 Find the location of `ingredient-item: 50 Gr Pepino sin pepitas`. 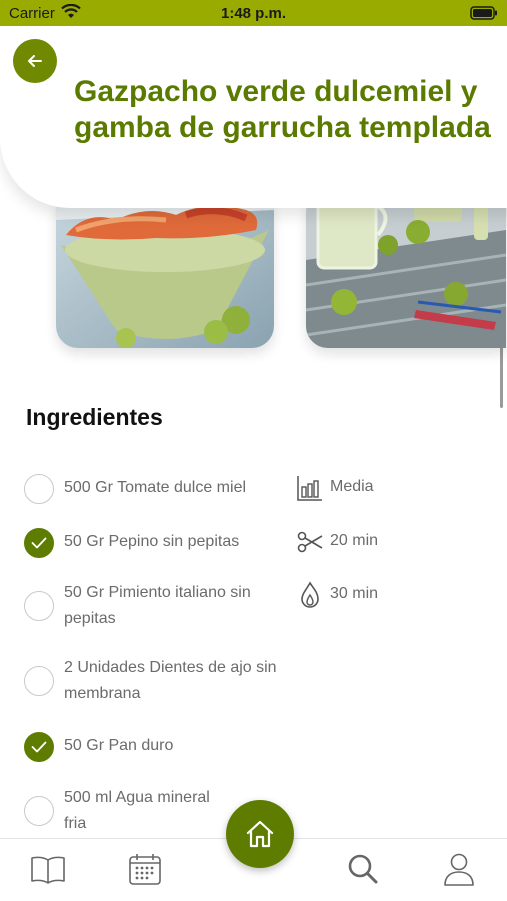

ingredient-item: 50 Gr Pepino sin pepitas is located at coordinates (154, 543).